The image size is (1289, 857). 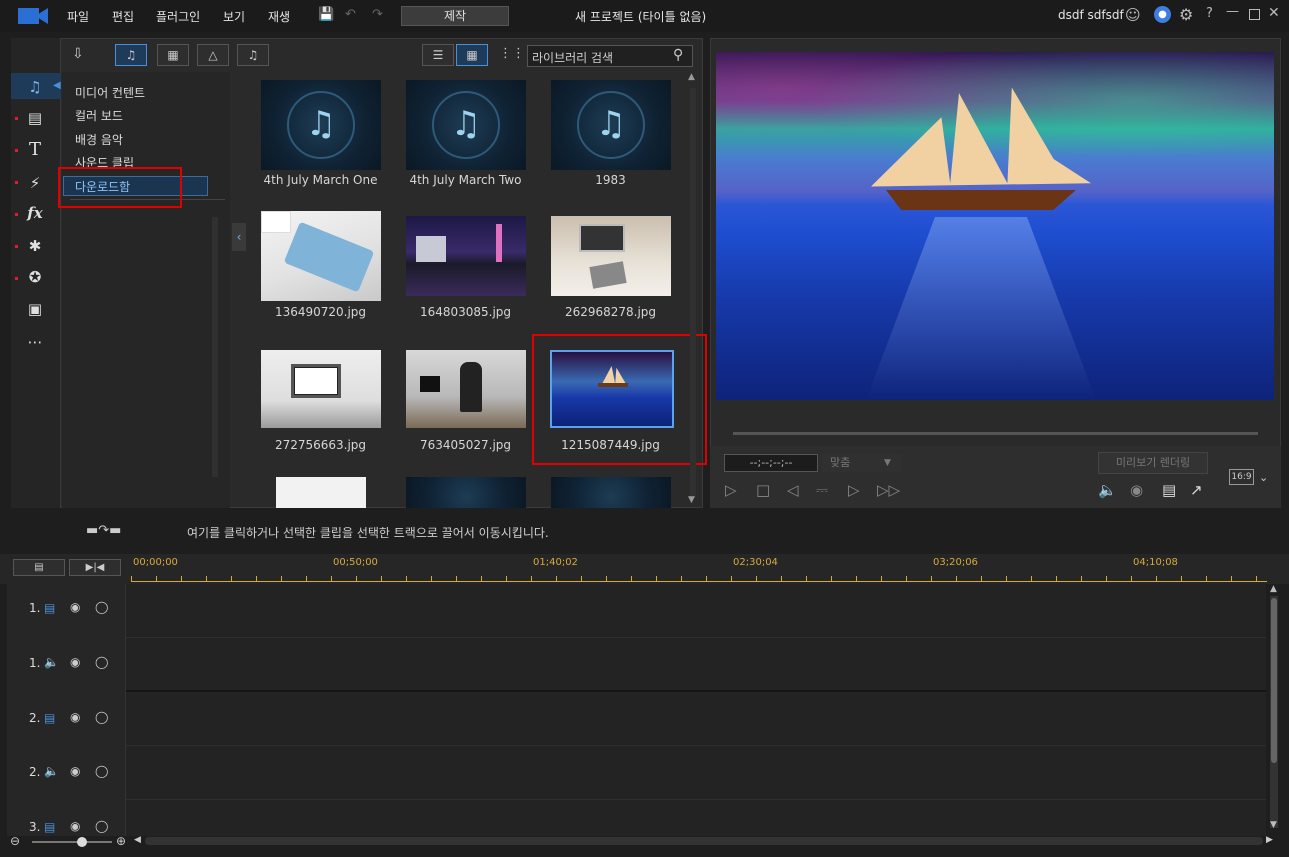 I want to click on audio-filter-icon: ♫, so click(x=253, y=55).